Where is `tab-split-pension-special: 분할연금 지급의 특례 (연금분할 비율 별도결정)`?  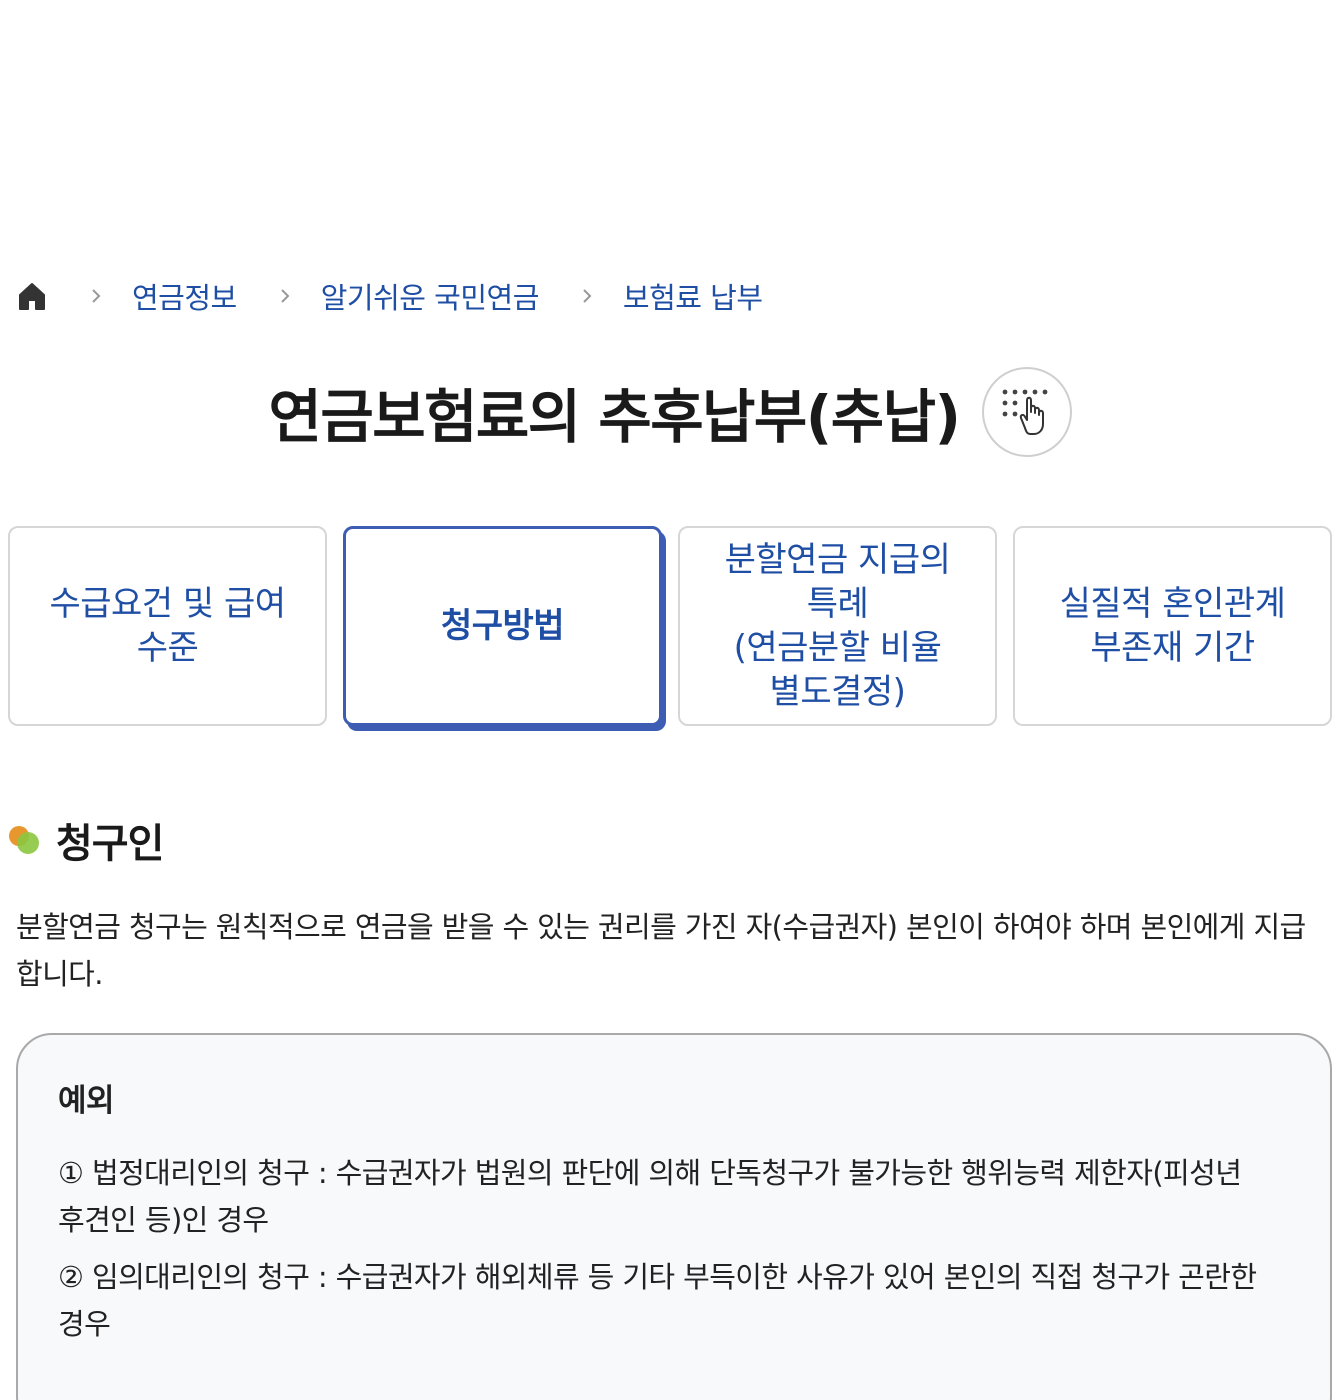
tab-split-pension-special: 분할연금 지급의 특례 (연금분할 비율 별도결정) is located at coordinates (837, 626).